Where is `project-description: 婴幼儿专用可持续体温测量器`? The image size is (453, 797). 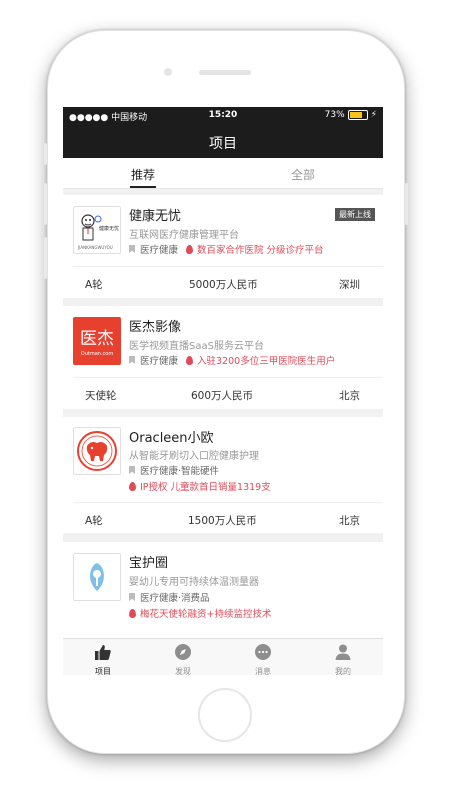 project-description: 婴幼儿专用可持续体温测量器 is located at coordinates (194, 582).